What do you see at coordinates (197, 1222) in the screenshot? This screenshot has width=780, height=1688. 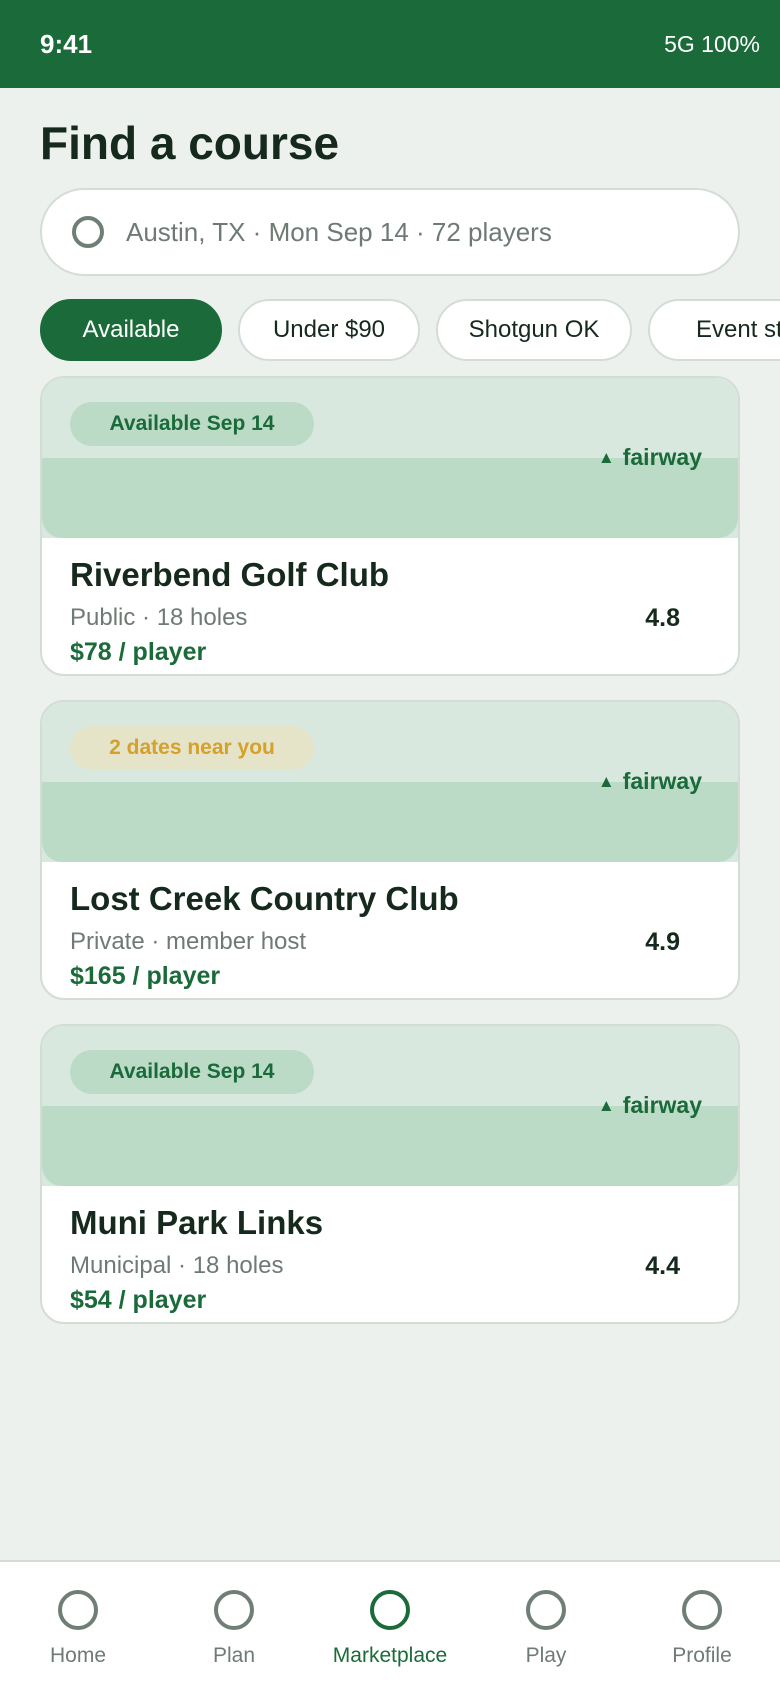 I see `course-name: Muni Park Links` at bounding box center [197, 1222].